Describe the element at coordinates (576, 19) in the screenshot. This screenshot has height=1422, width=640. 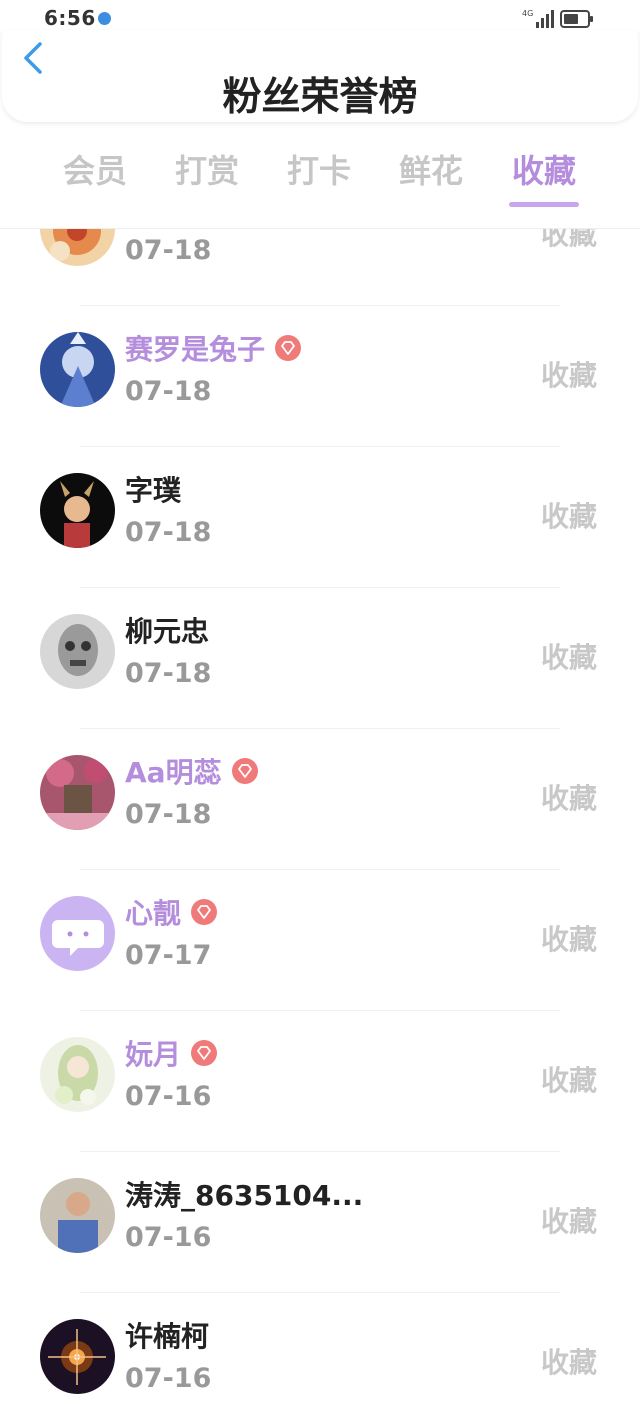
I see `battery-icon` at that location.